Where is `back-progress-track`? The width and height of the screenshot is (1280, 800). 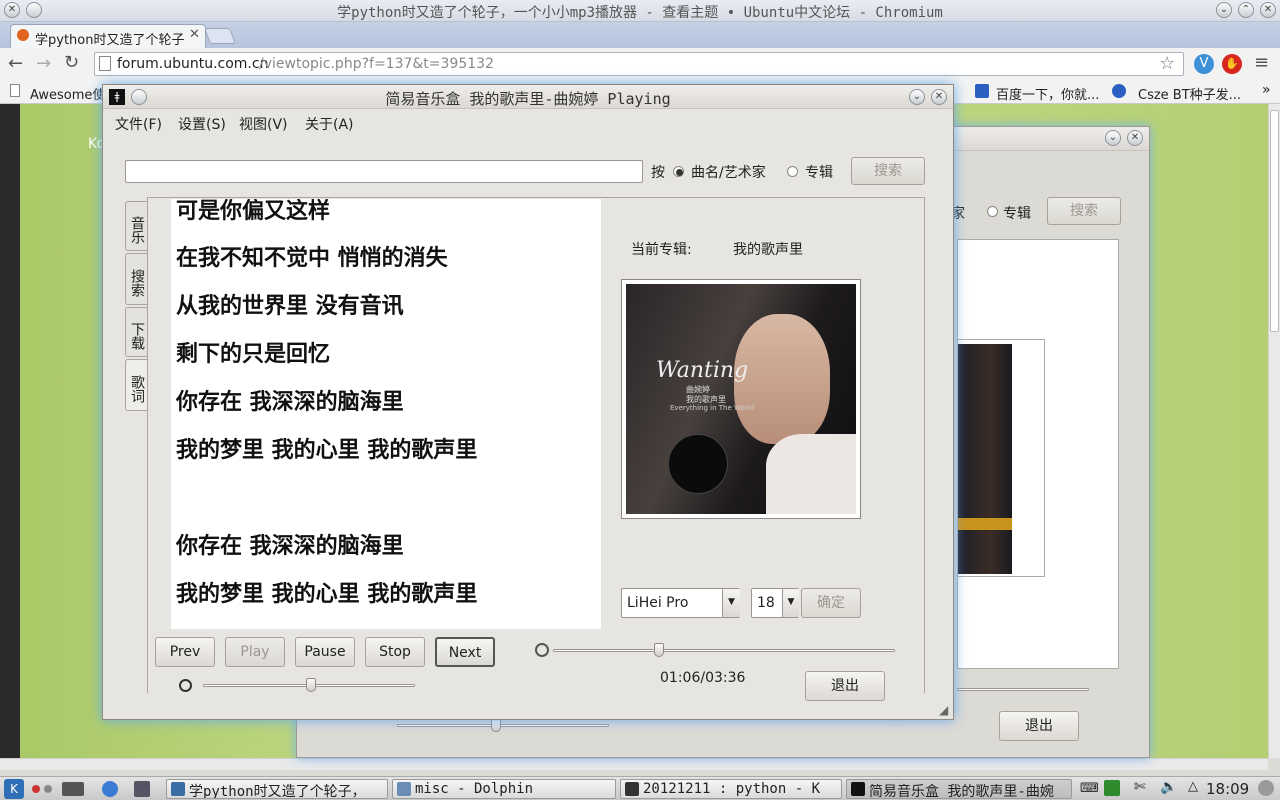 back-progress-track is located at coordinates (1023, 689).